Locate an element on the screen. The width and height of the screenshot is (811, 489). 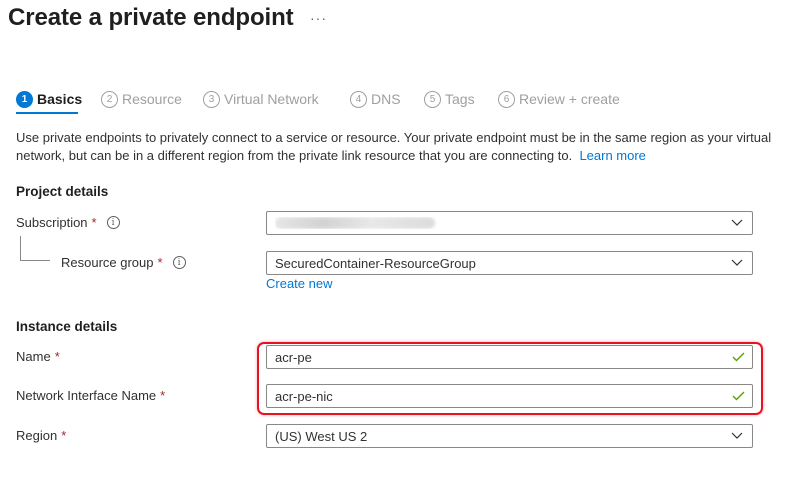
tab-label: DNS is located at coordinates (386, 99).